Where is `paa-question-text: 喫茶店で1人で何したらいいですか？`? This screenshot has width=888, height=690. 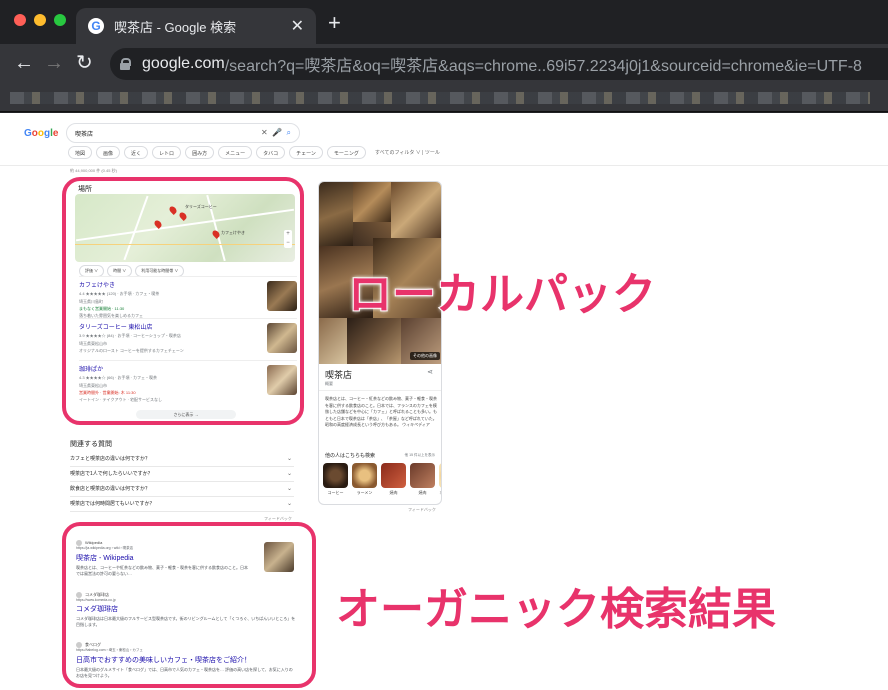
paa-question-text: 喫茶店で1人で何したらいいですか？ is located at coordinates (111, 474).